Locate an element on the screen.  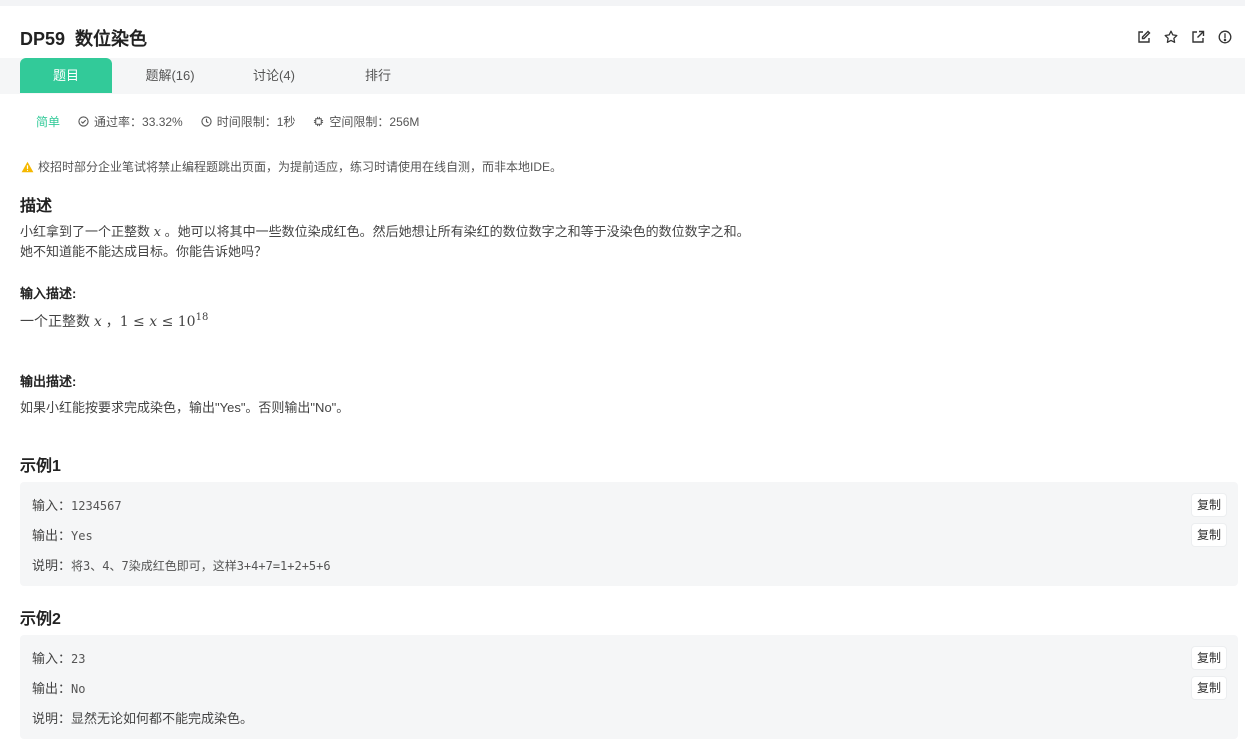
pass-rate-text: 通过率：33.32% is located at coordinates (138, 122).